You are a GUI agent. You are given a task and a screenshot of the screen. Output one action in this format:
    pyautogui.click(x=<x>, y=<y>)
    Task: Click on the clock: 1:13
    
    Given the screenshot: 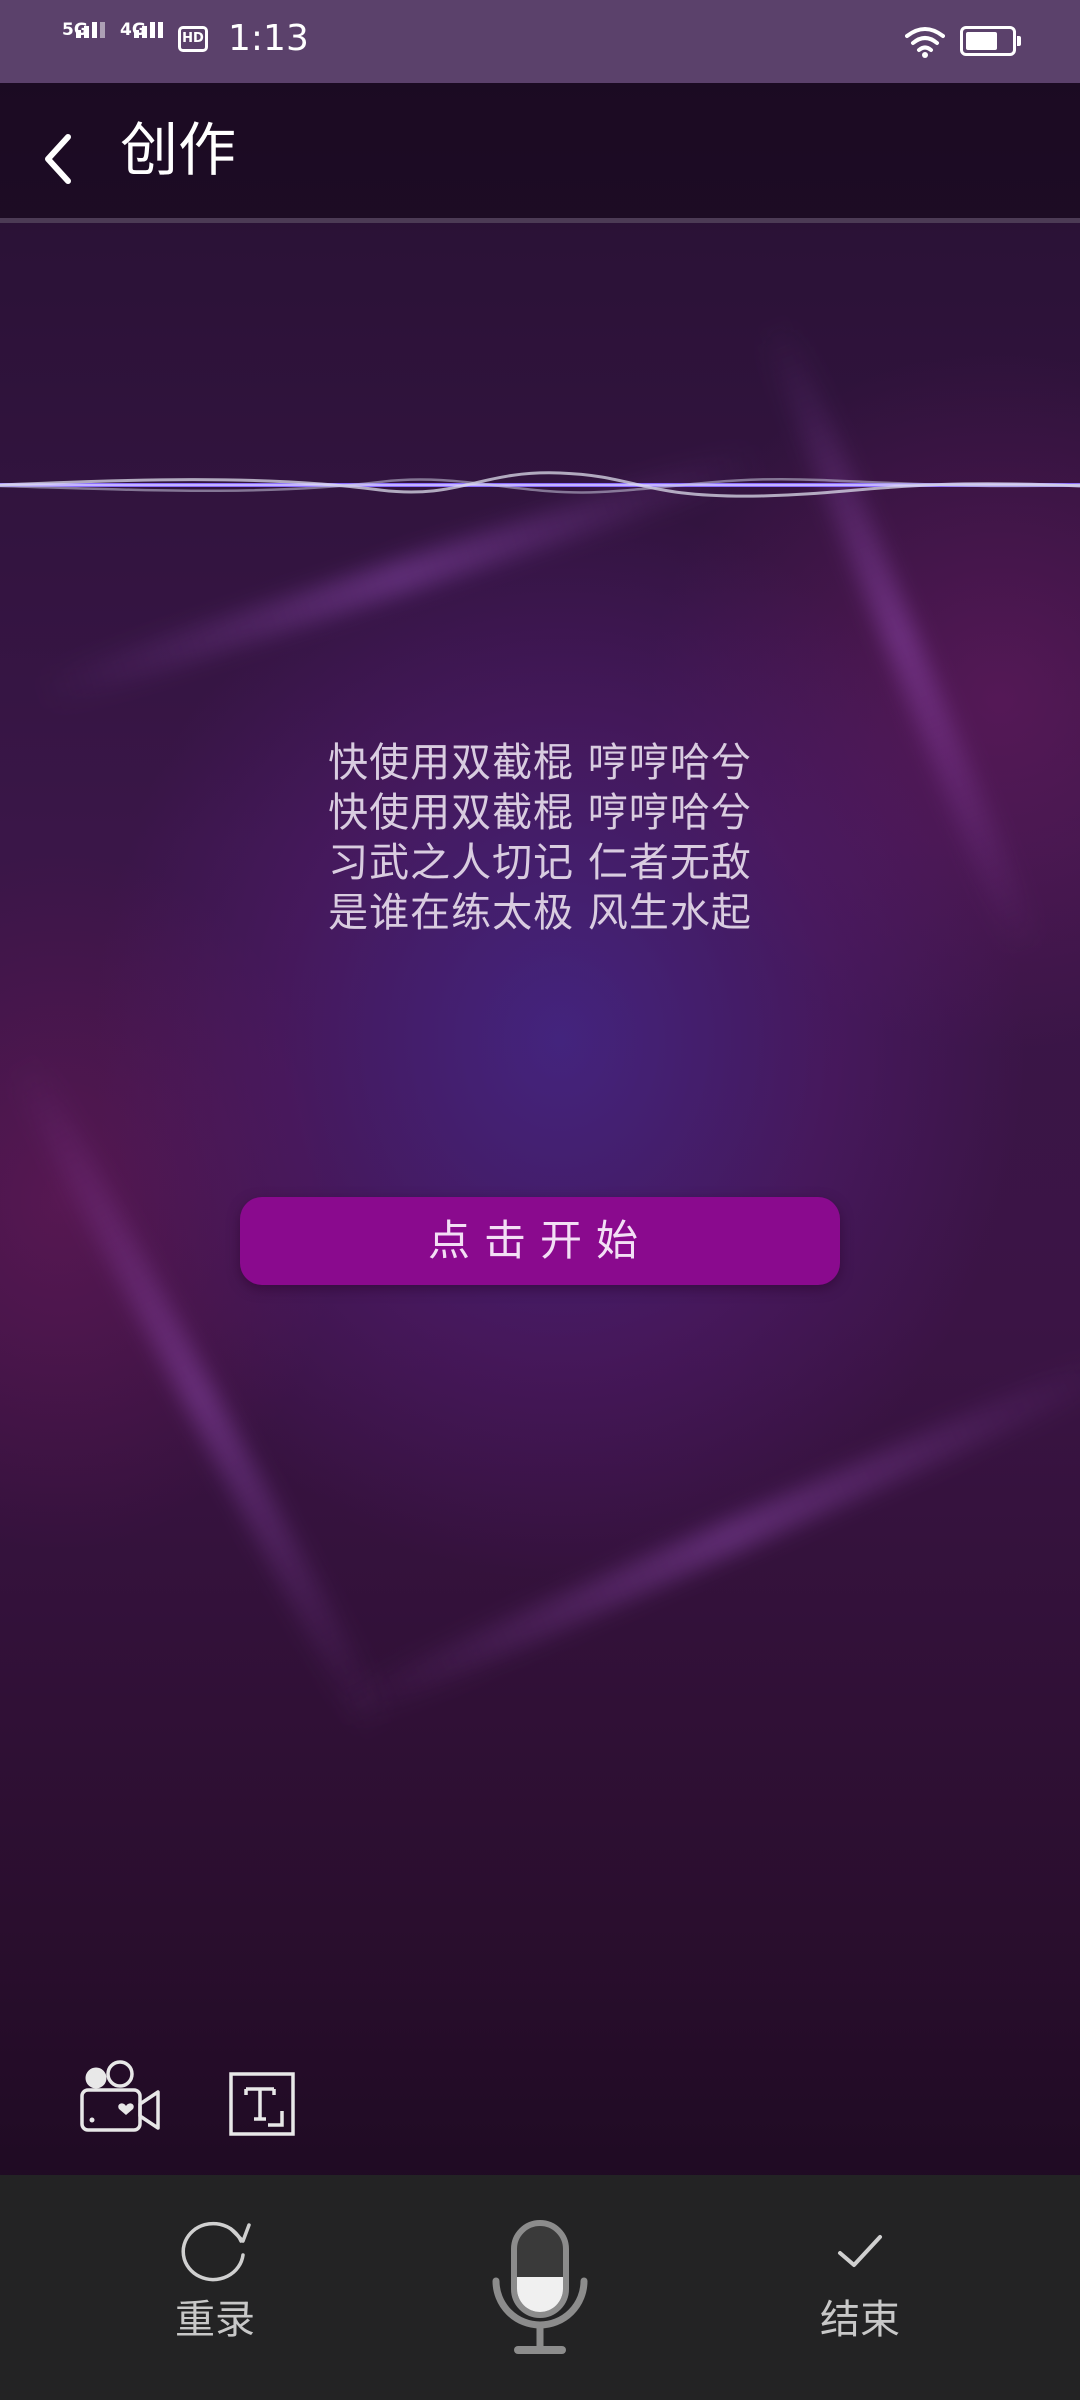 What is the action you would take?
    pyautogui.click(x=268, y=38)
    